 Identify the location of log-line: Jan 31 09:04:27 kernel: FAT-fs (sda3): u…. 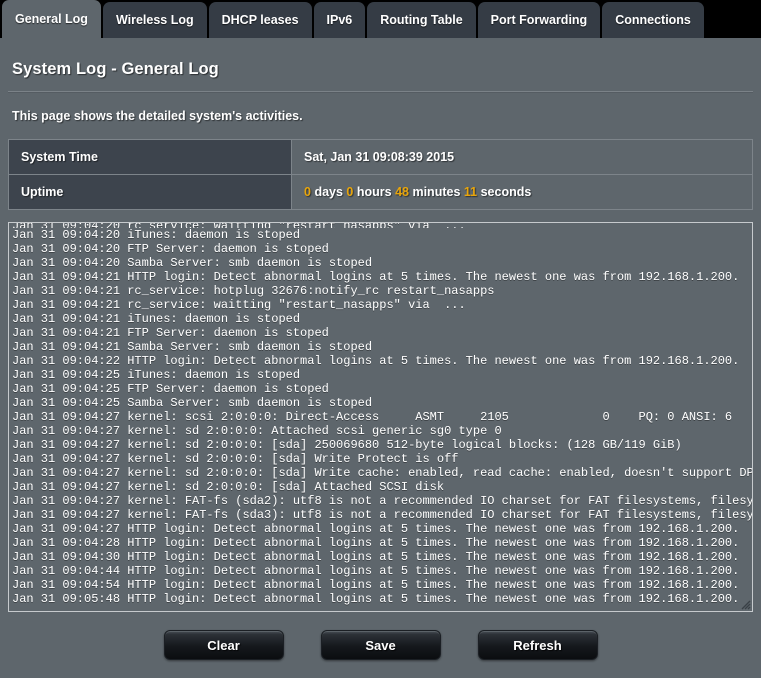
(382, 515).